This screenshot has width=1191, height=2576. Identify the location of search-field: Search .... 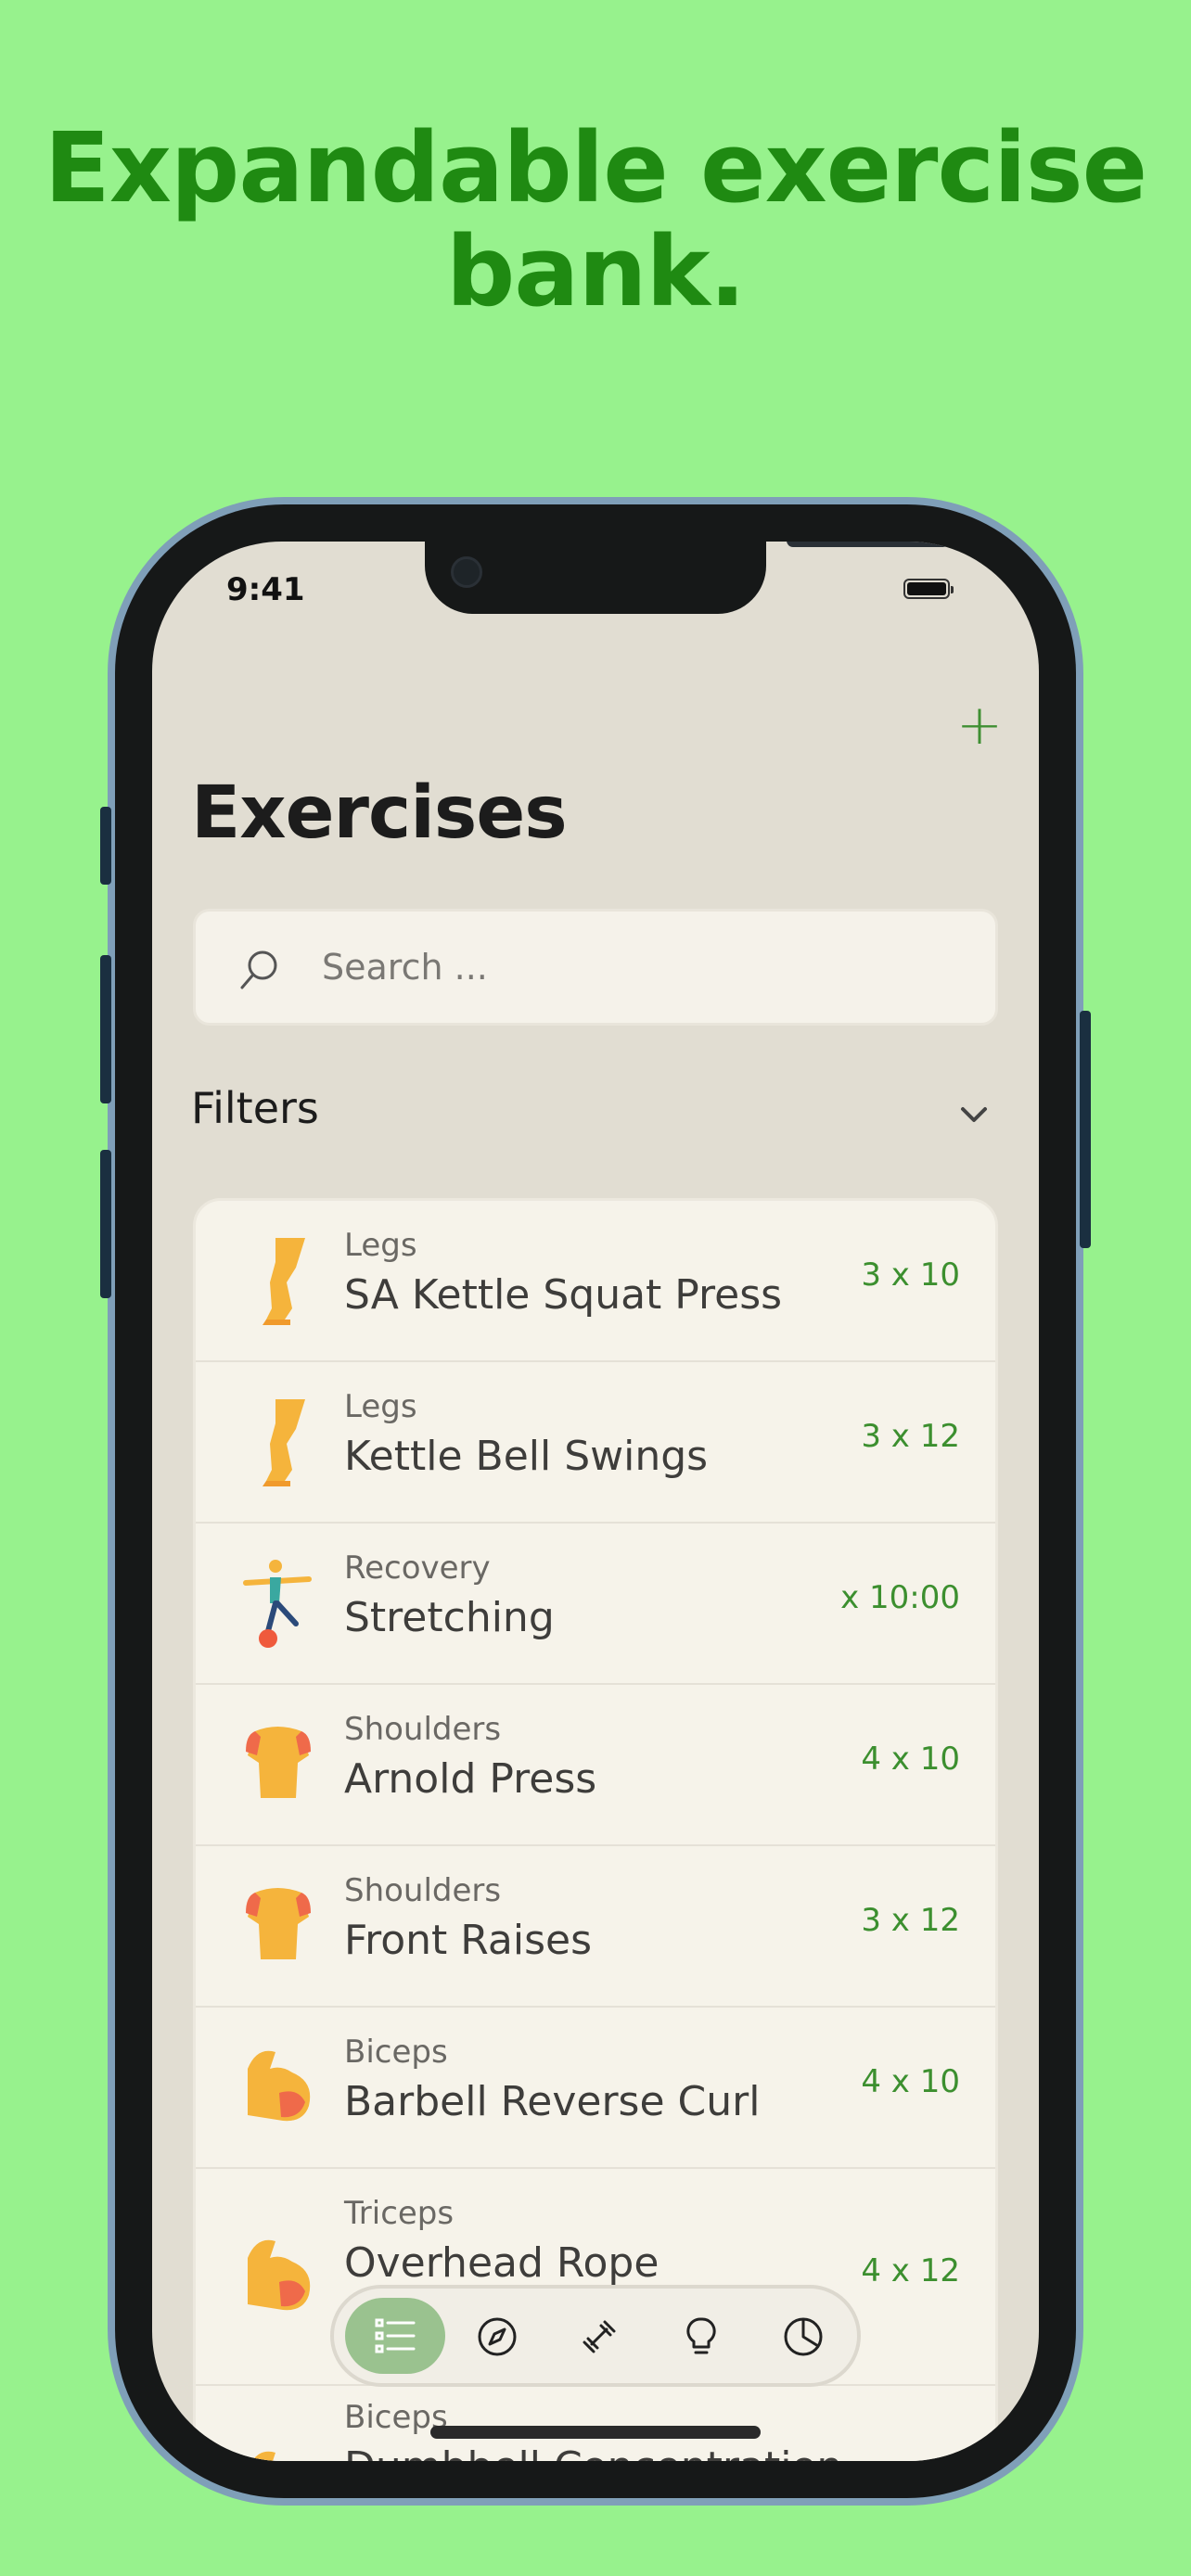
(595, 968).